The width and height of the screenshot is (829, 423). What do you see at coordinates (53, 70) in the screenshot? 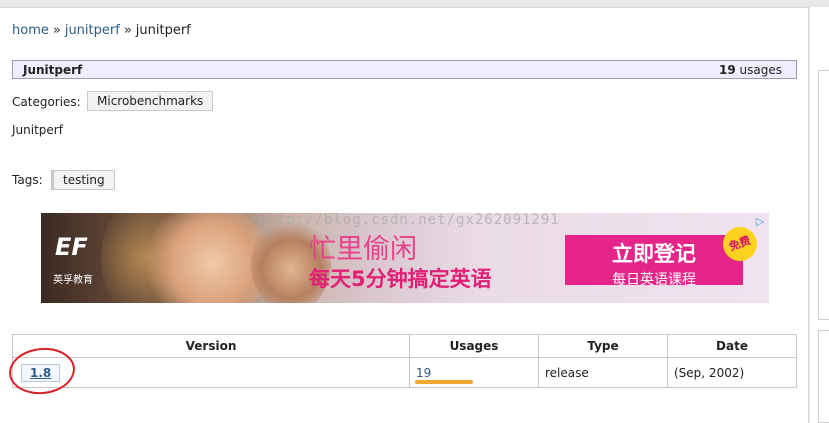
I see `page-title: Junitperf` at bounding box center [53, 70].